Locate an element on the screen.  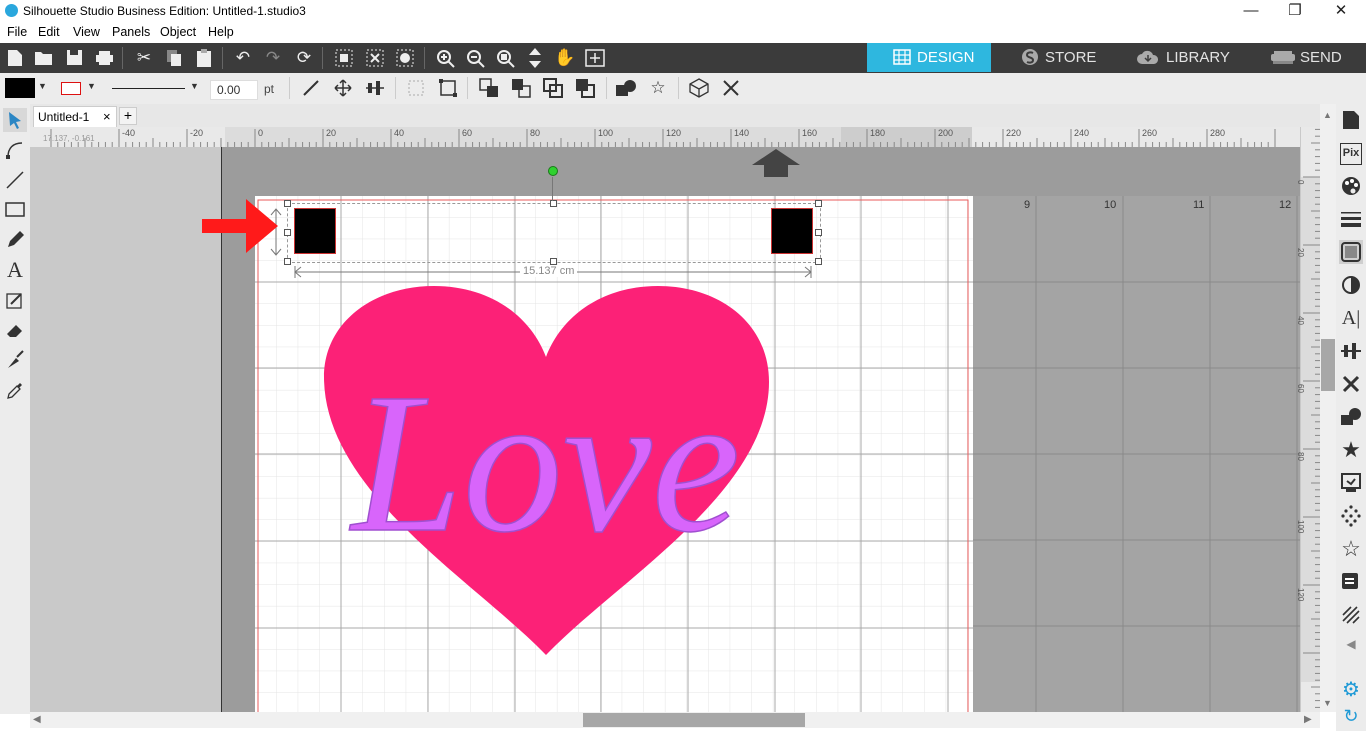
modify-icon is located at coordinates (1351, 417).